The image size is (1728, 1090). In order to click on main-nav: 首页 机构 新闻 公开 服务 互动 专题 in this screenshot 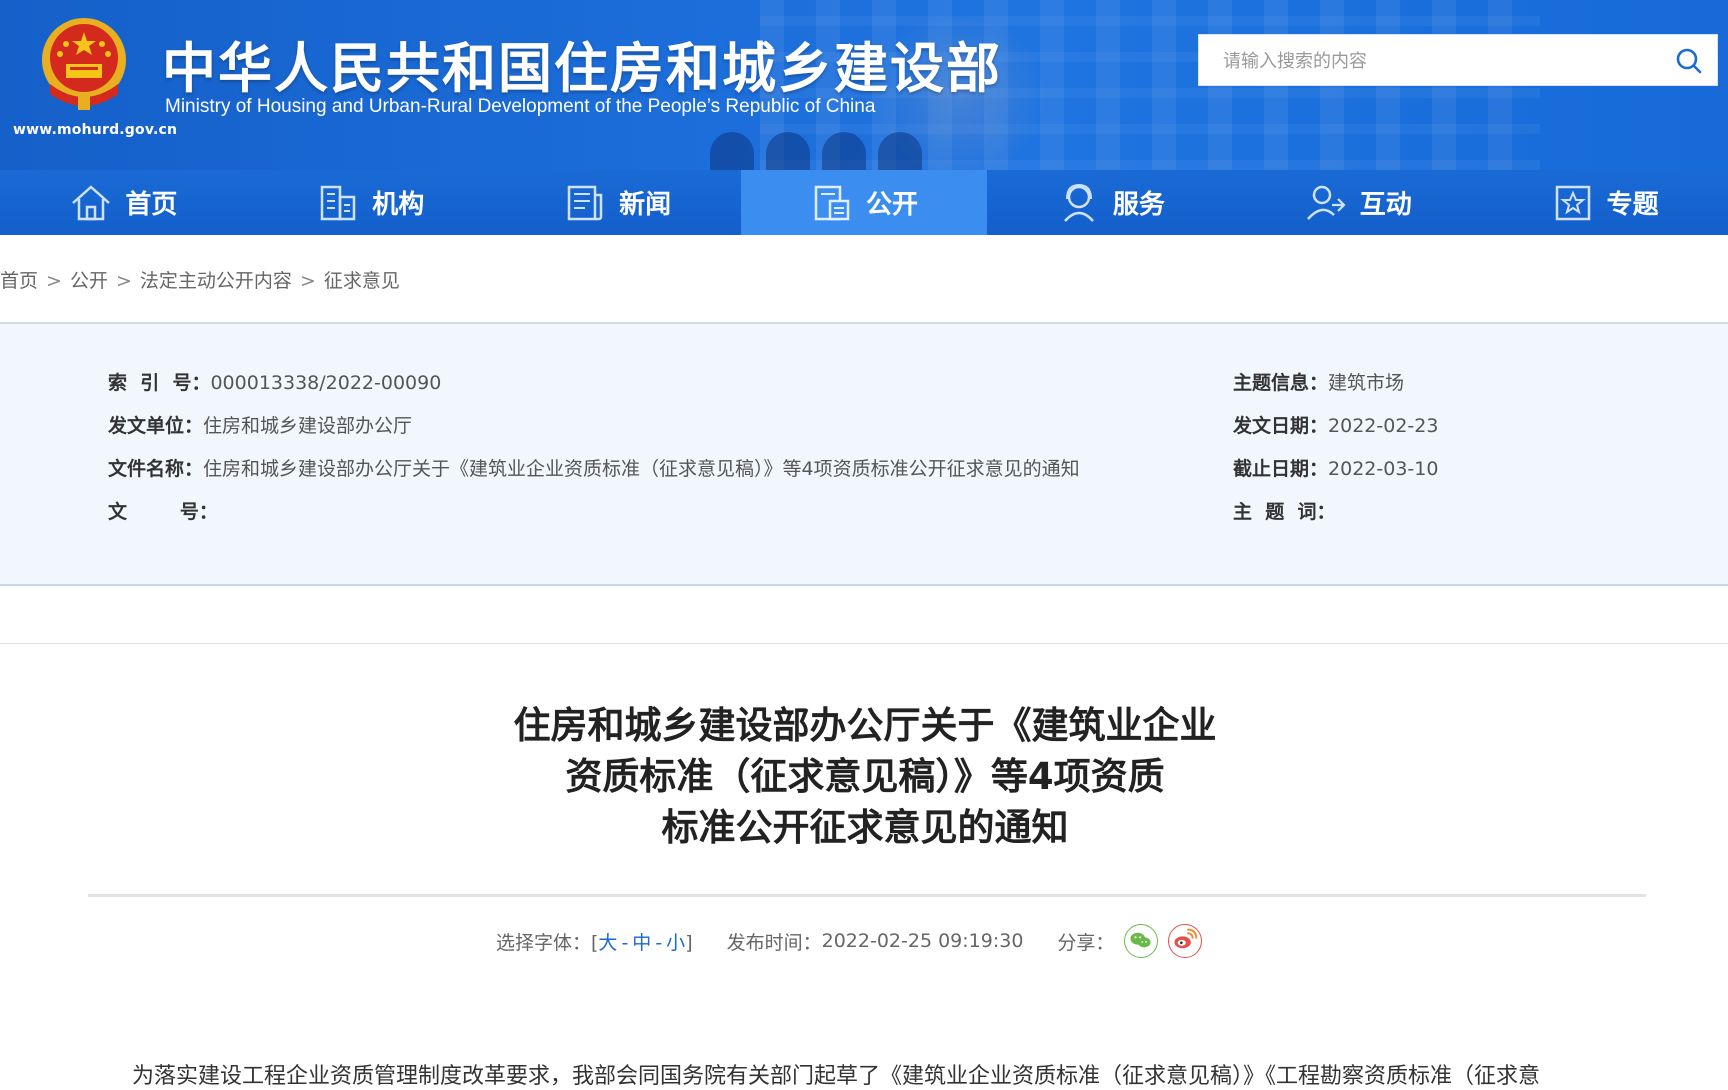, I will do `click(864, 202)`.